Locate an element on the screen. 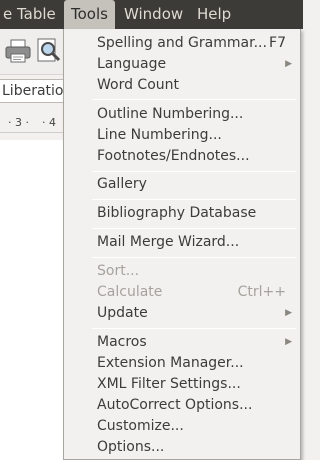 The height and width of the screenshot is (460, 320). menu-item-gallery: Gallery is located at coordinates (182, 184).